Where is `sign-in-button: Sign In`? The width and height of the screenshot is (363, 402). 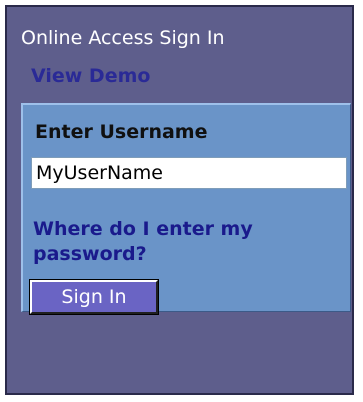
sign-in-button: Sign In is located at coordinates (94, 297).